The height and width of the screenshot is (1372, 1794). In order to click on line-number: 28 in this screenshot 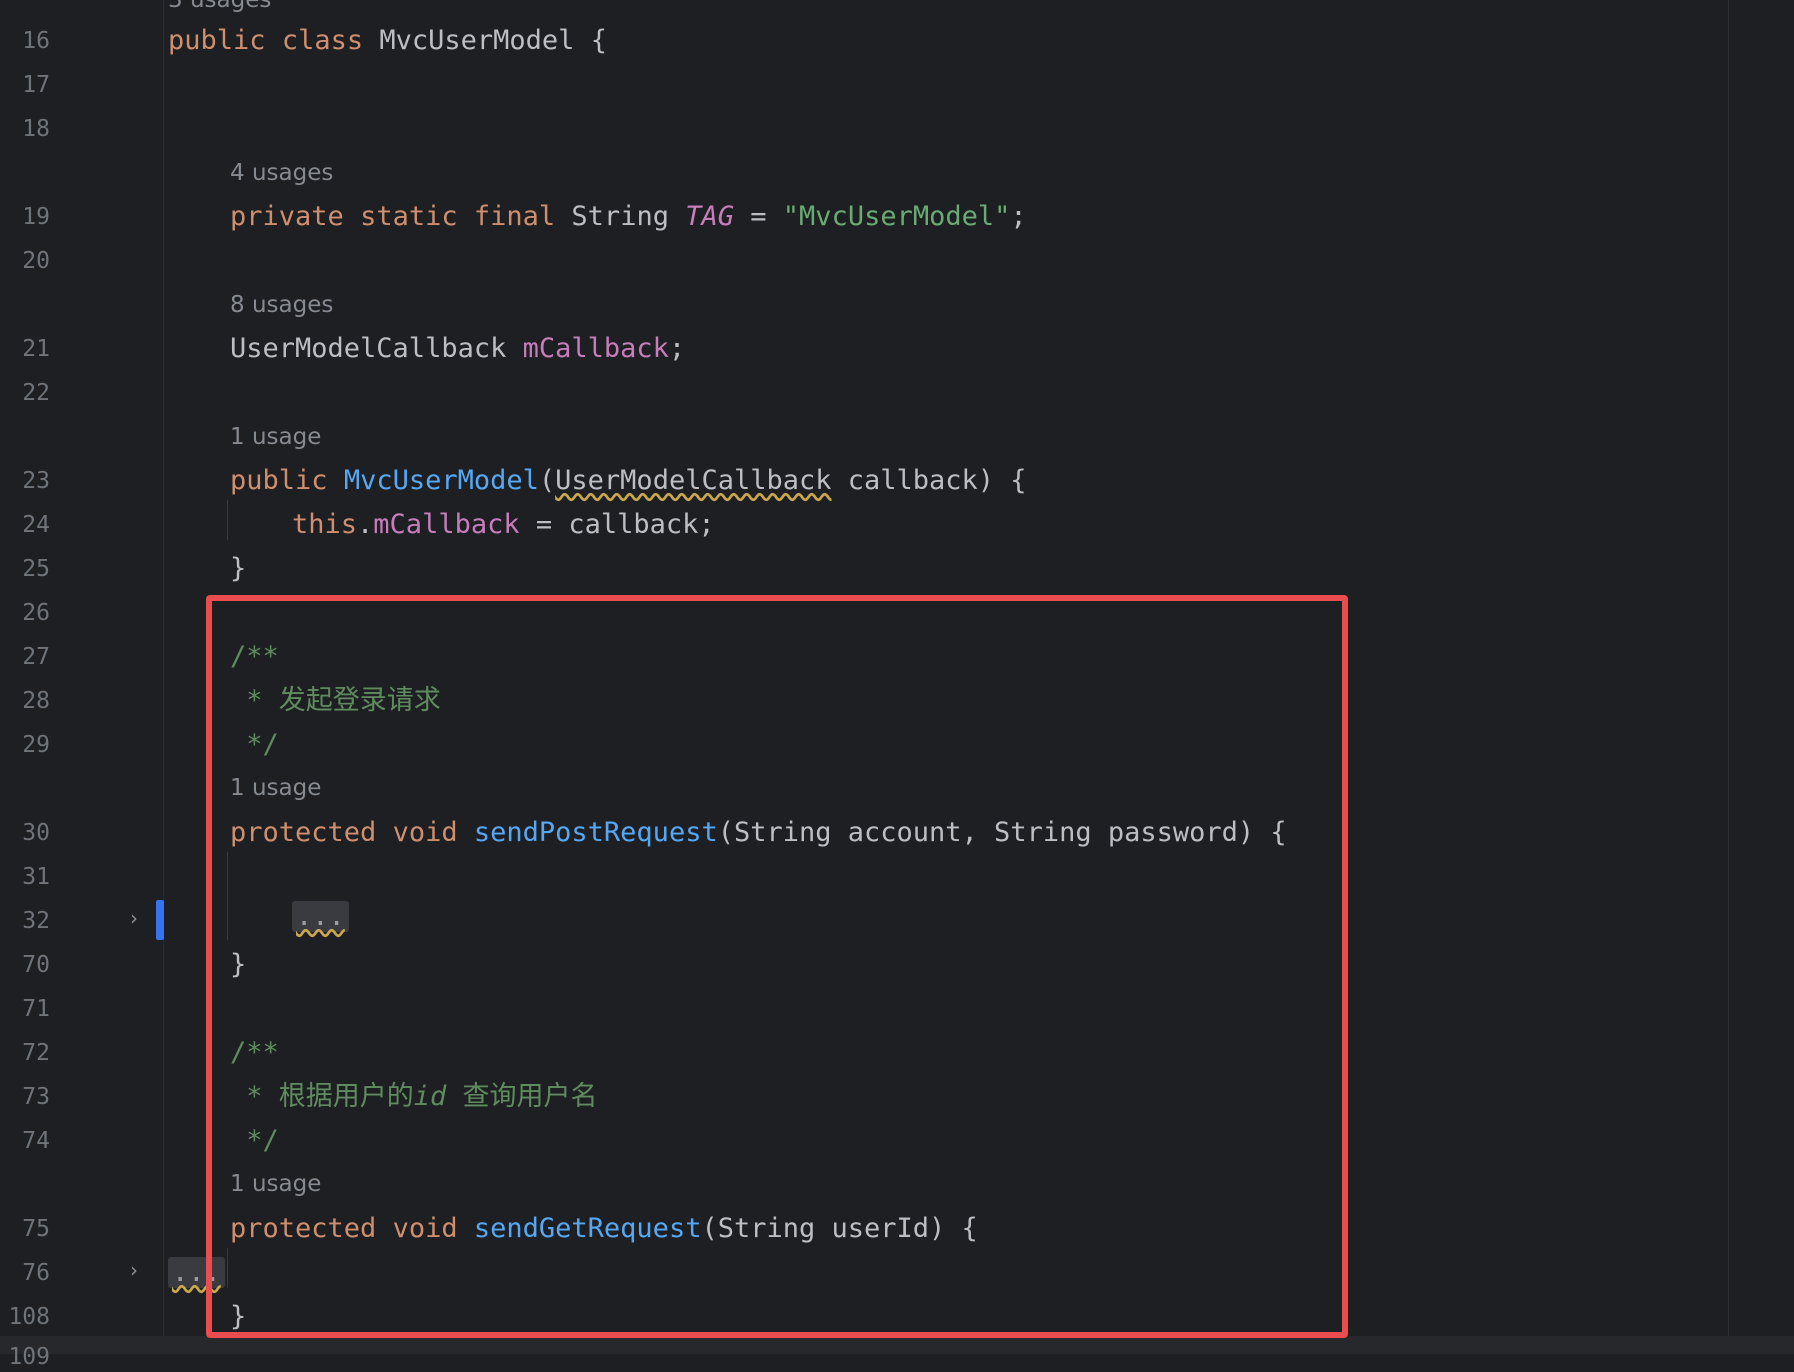, I will do `click(25, 701)`.